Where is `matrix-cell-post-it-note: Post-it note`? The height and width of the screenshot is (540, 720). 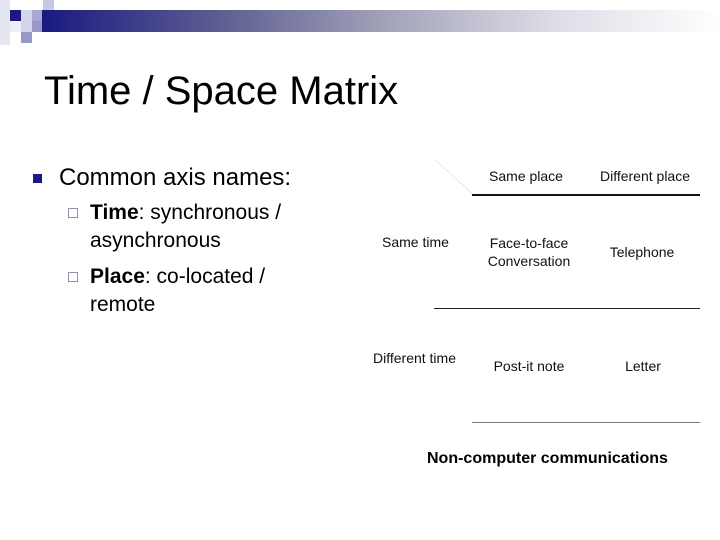
matrix-cell-post-it-note: Post-it note is located at coordinates (529, 366).